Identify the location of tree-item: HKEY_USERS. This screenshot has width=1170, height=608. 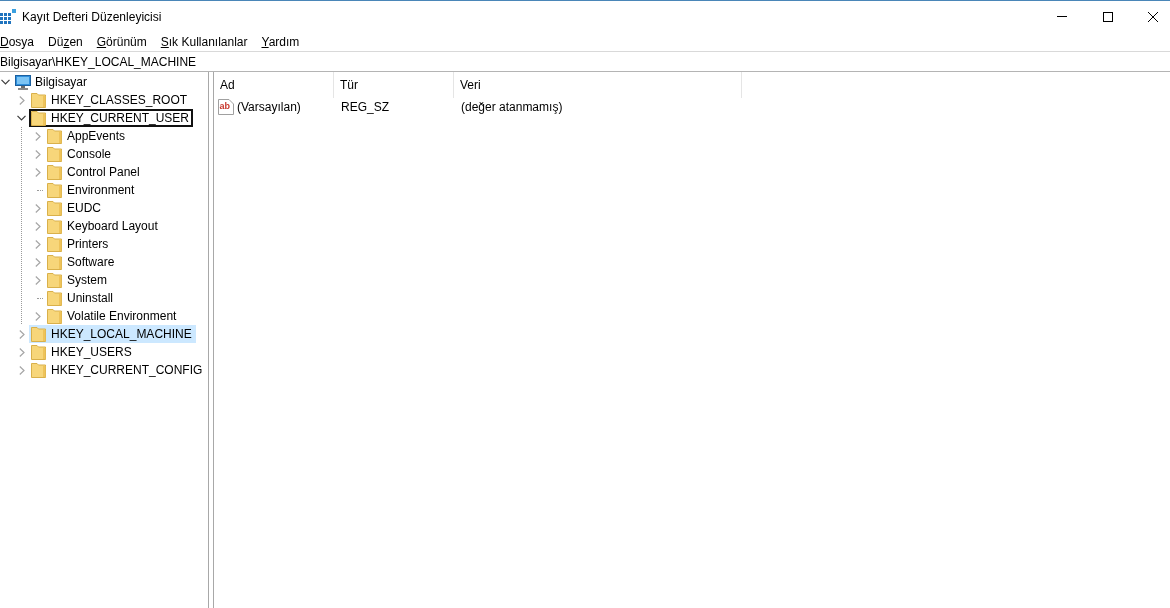
(82, 352).